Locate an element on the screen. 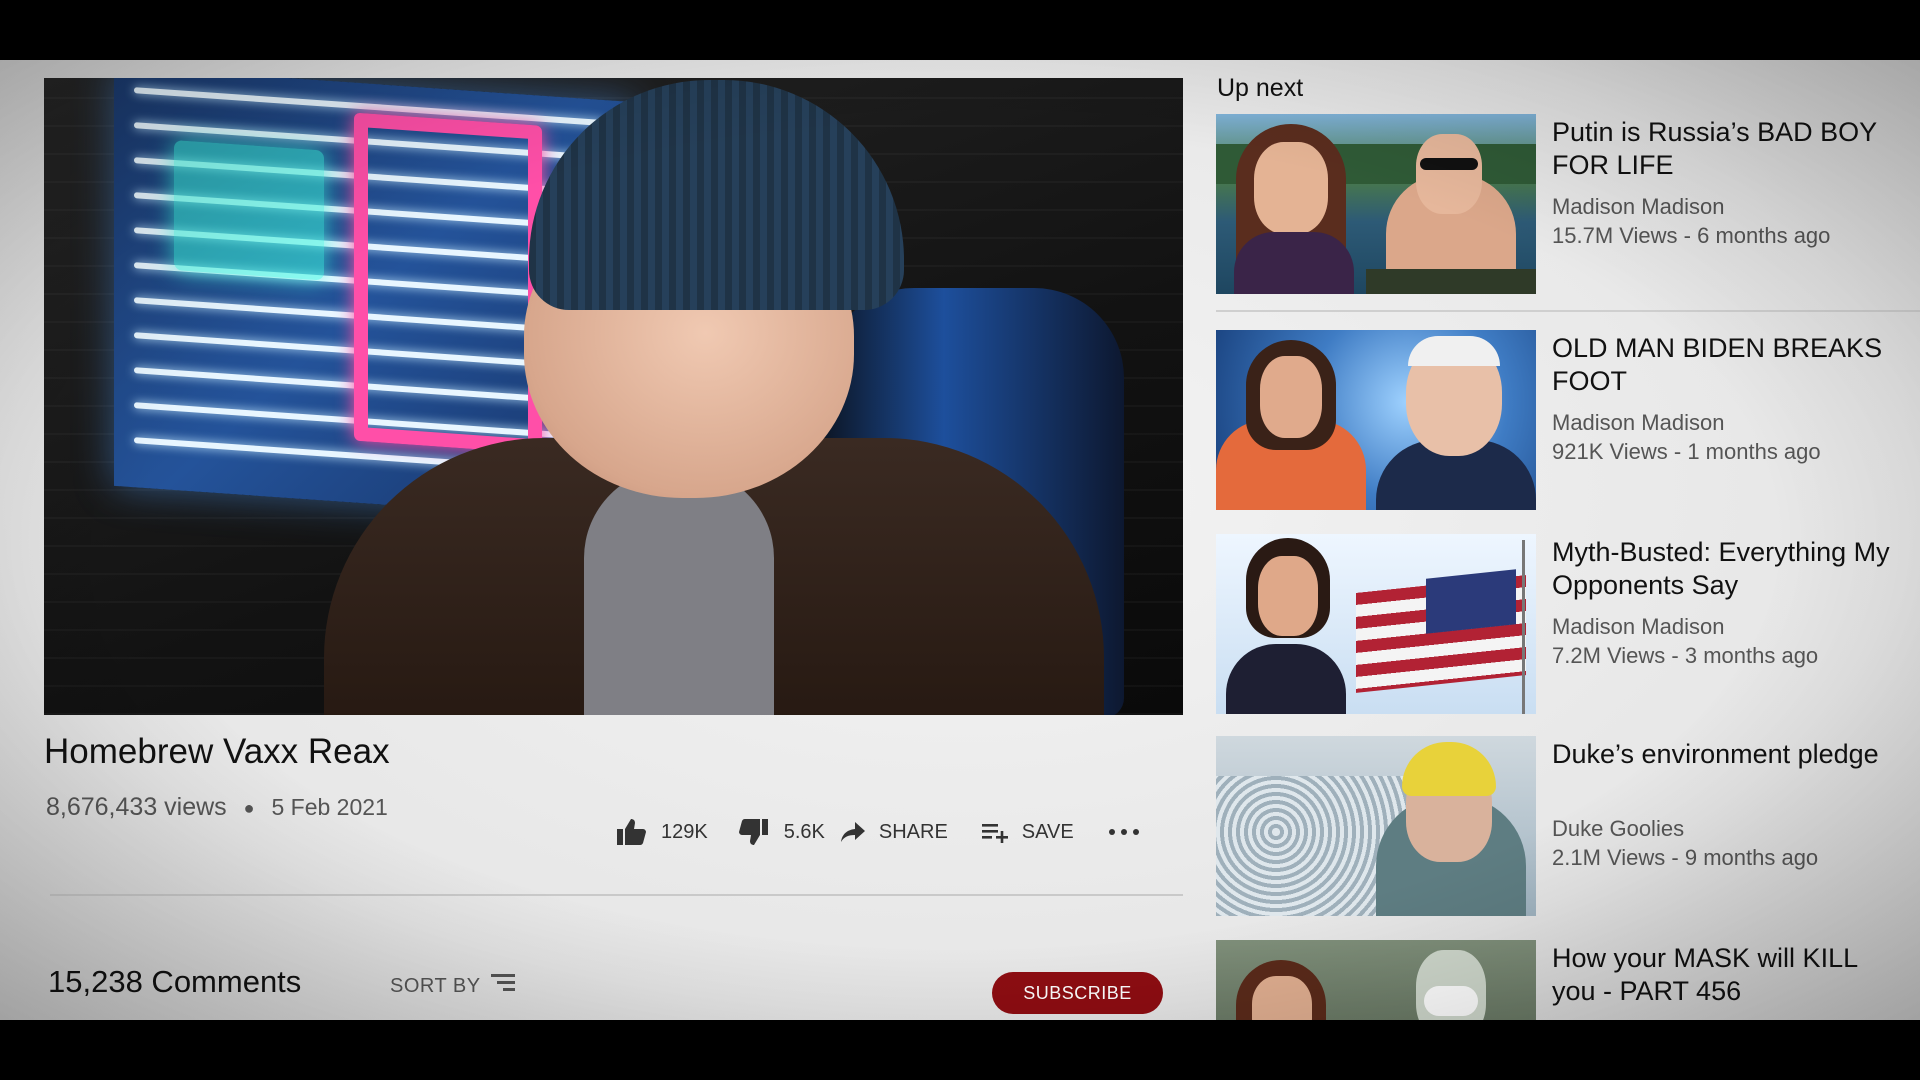 The width and height of the screenshot is (1920, 1080). recommended-stats: 7.2M Views - 3 months ago is located at coordinates (1685, 655).